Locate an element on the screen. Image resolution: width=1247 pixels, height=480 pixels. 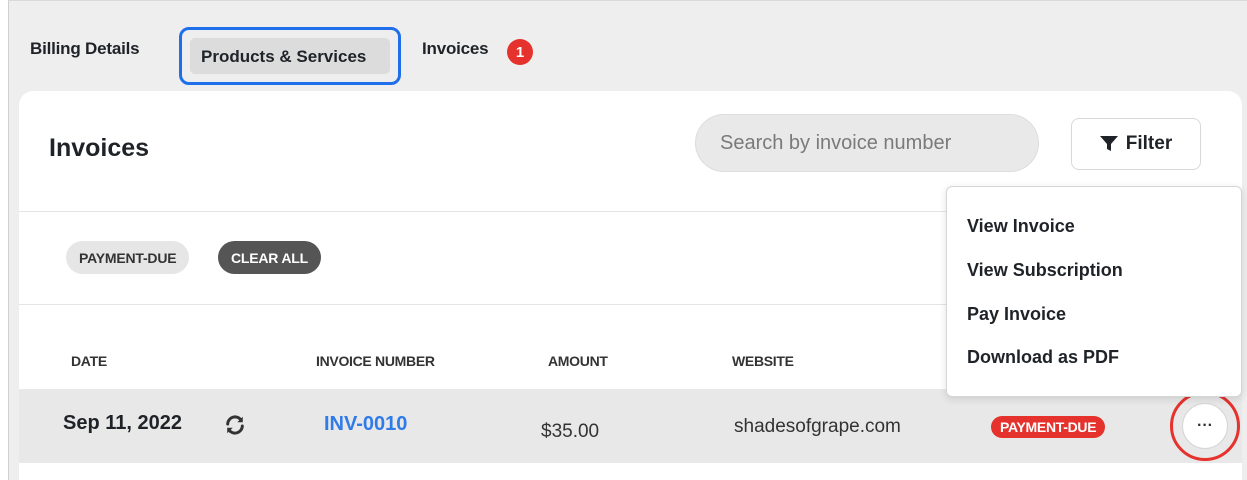
tab-products-background: Products & Services is located at coordinates (290, 56).